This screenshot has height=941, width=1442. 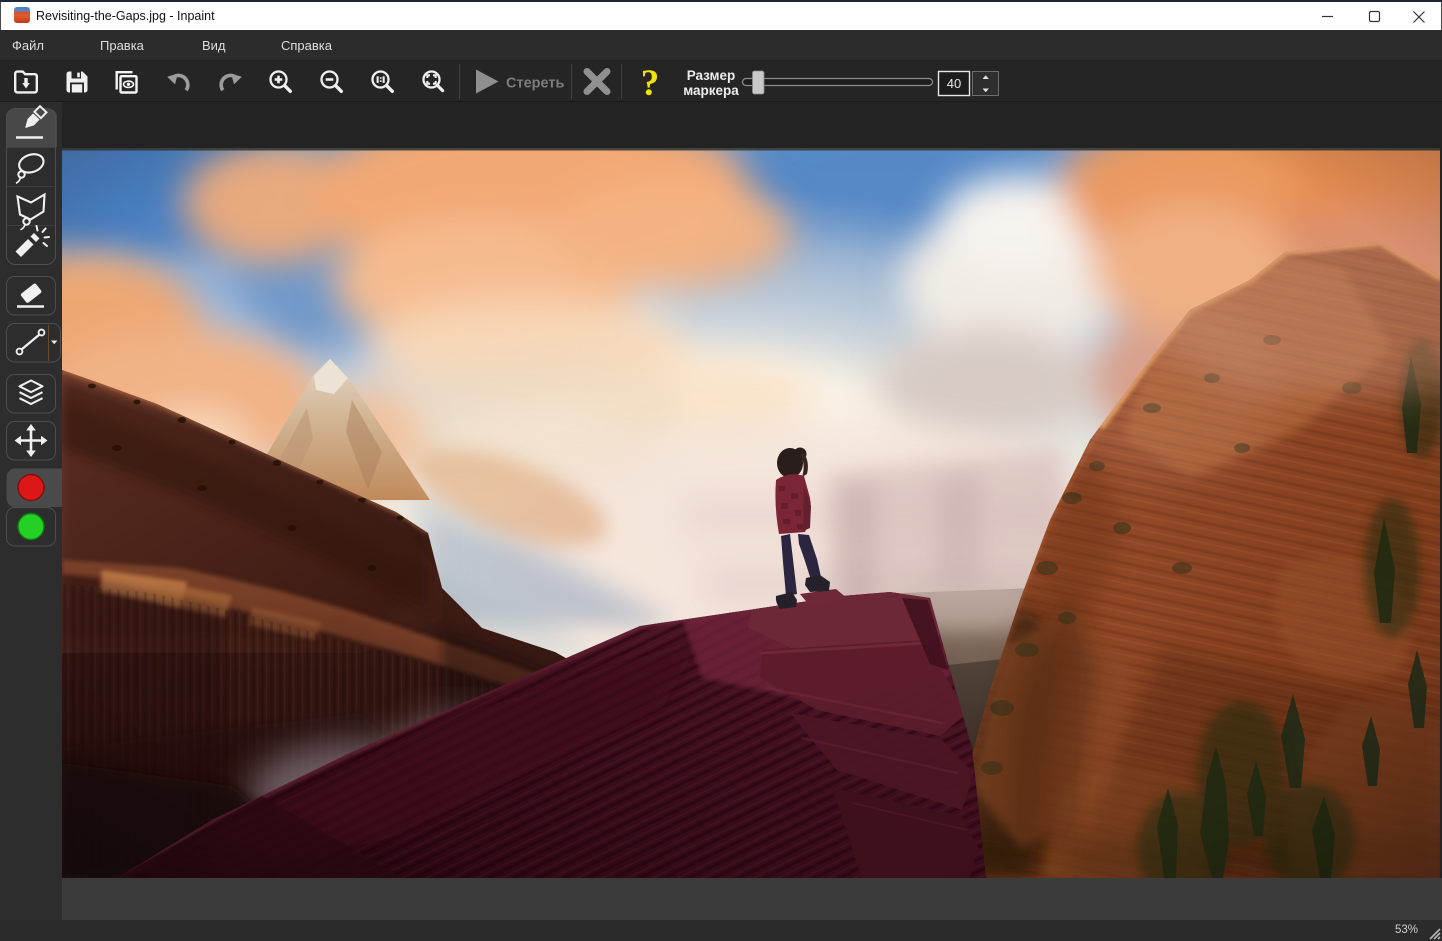 I want to click on svg-text: Размер, so click(x=711, y=75).